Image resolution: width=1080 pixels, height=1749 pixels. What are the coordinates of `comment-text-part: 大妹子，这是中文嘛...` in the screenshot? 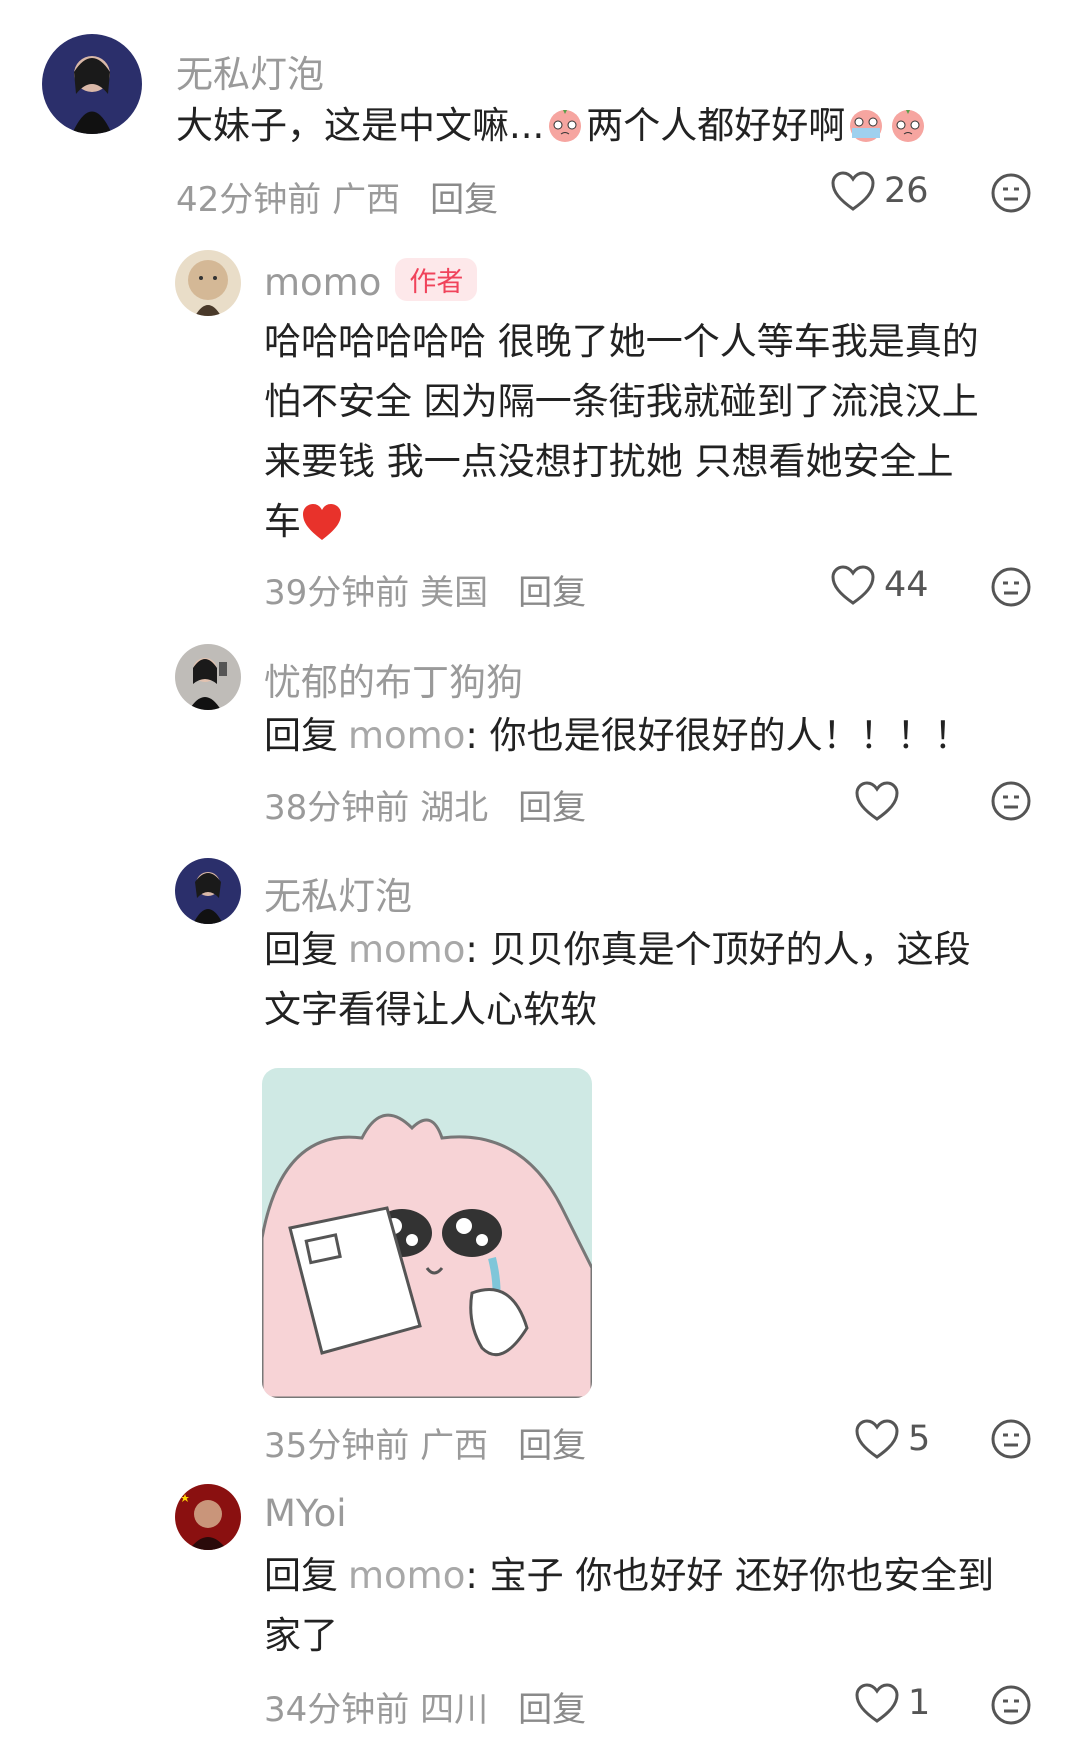 It's located at (360, 125).